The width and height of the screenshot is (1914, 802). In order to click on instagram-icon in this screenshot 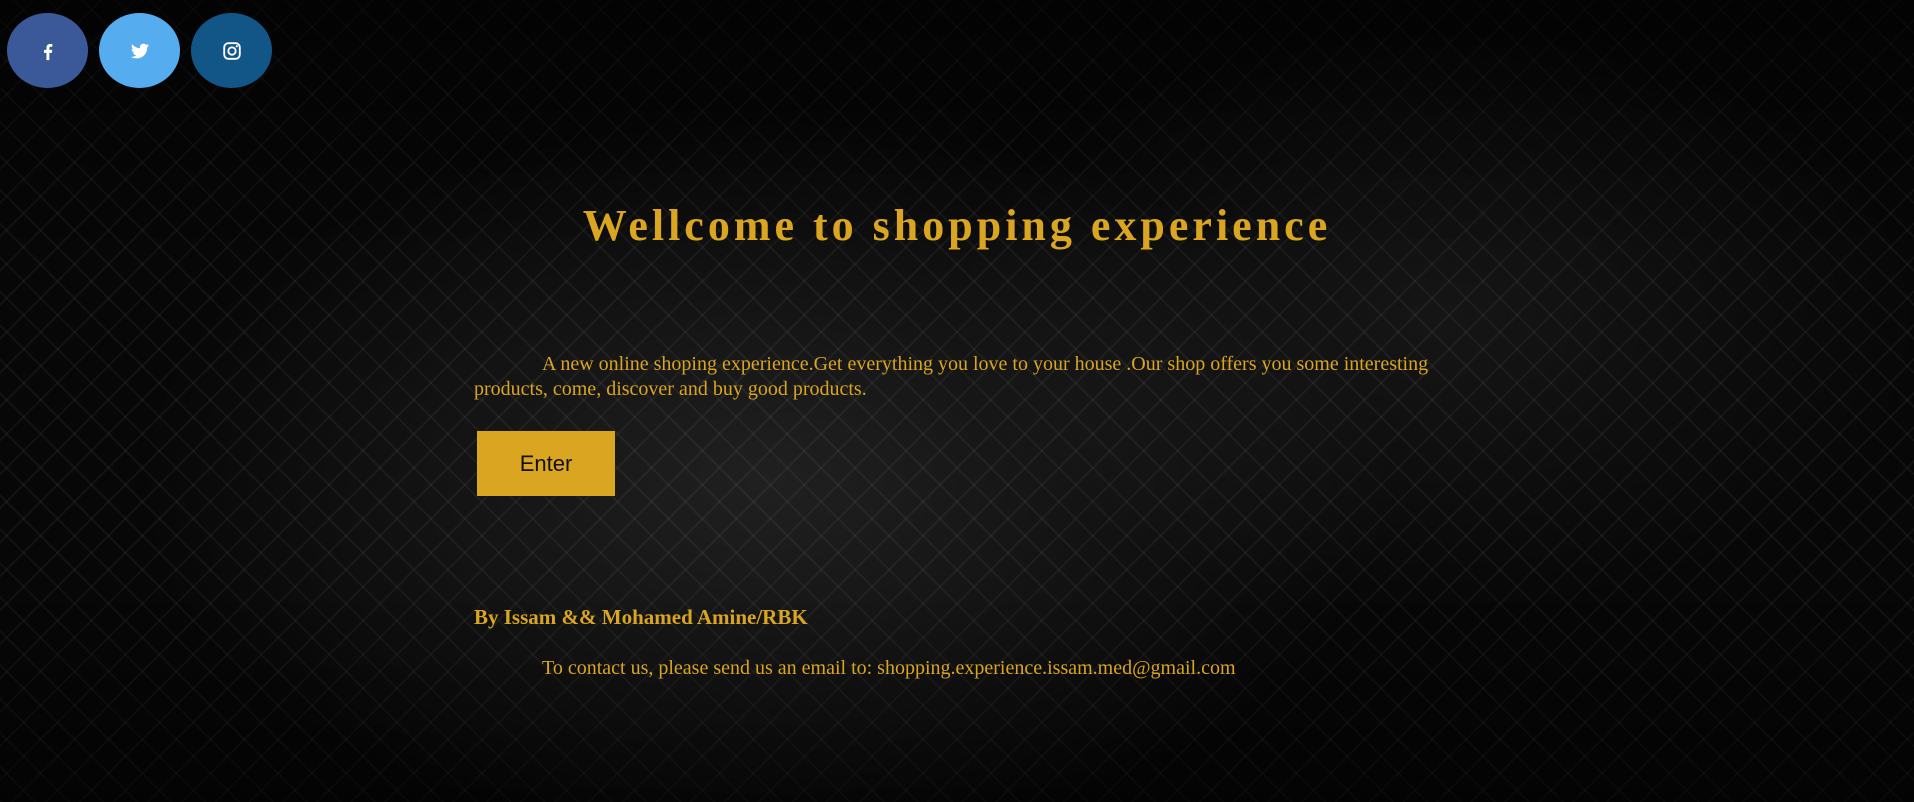, I will do `click(232, 51)`.